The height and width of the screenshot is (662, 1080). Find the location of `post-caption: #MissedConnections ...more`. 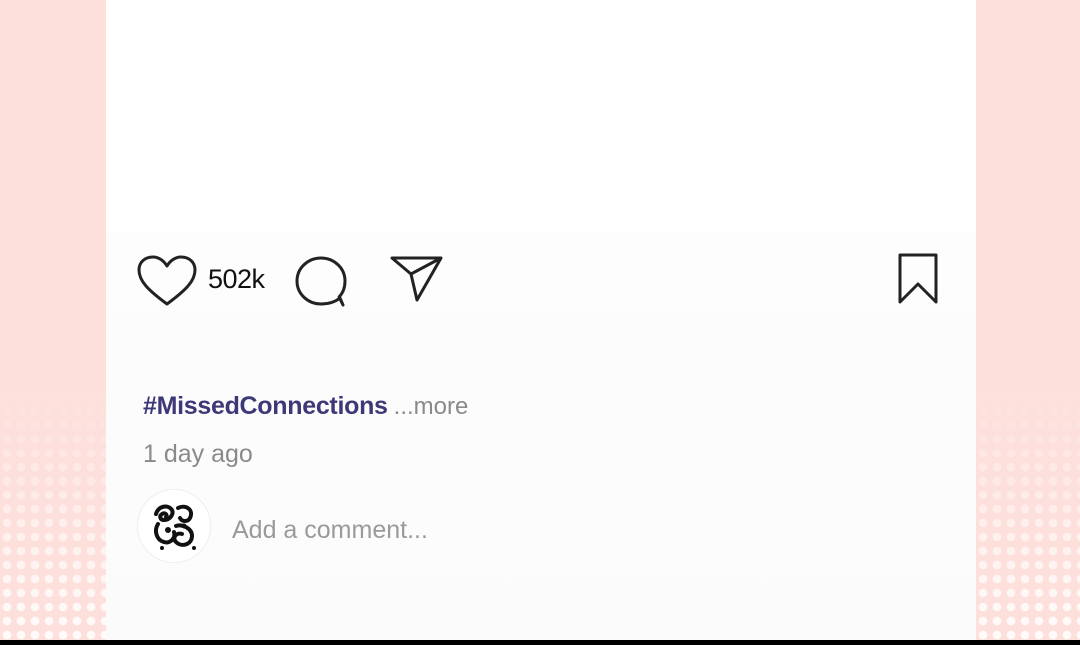

post-caption: #MissedConnections ...more is located at coordinates (305, 406).